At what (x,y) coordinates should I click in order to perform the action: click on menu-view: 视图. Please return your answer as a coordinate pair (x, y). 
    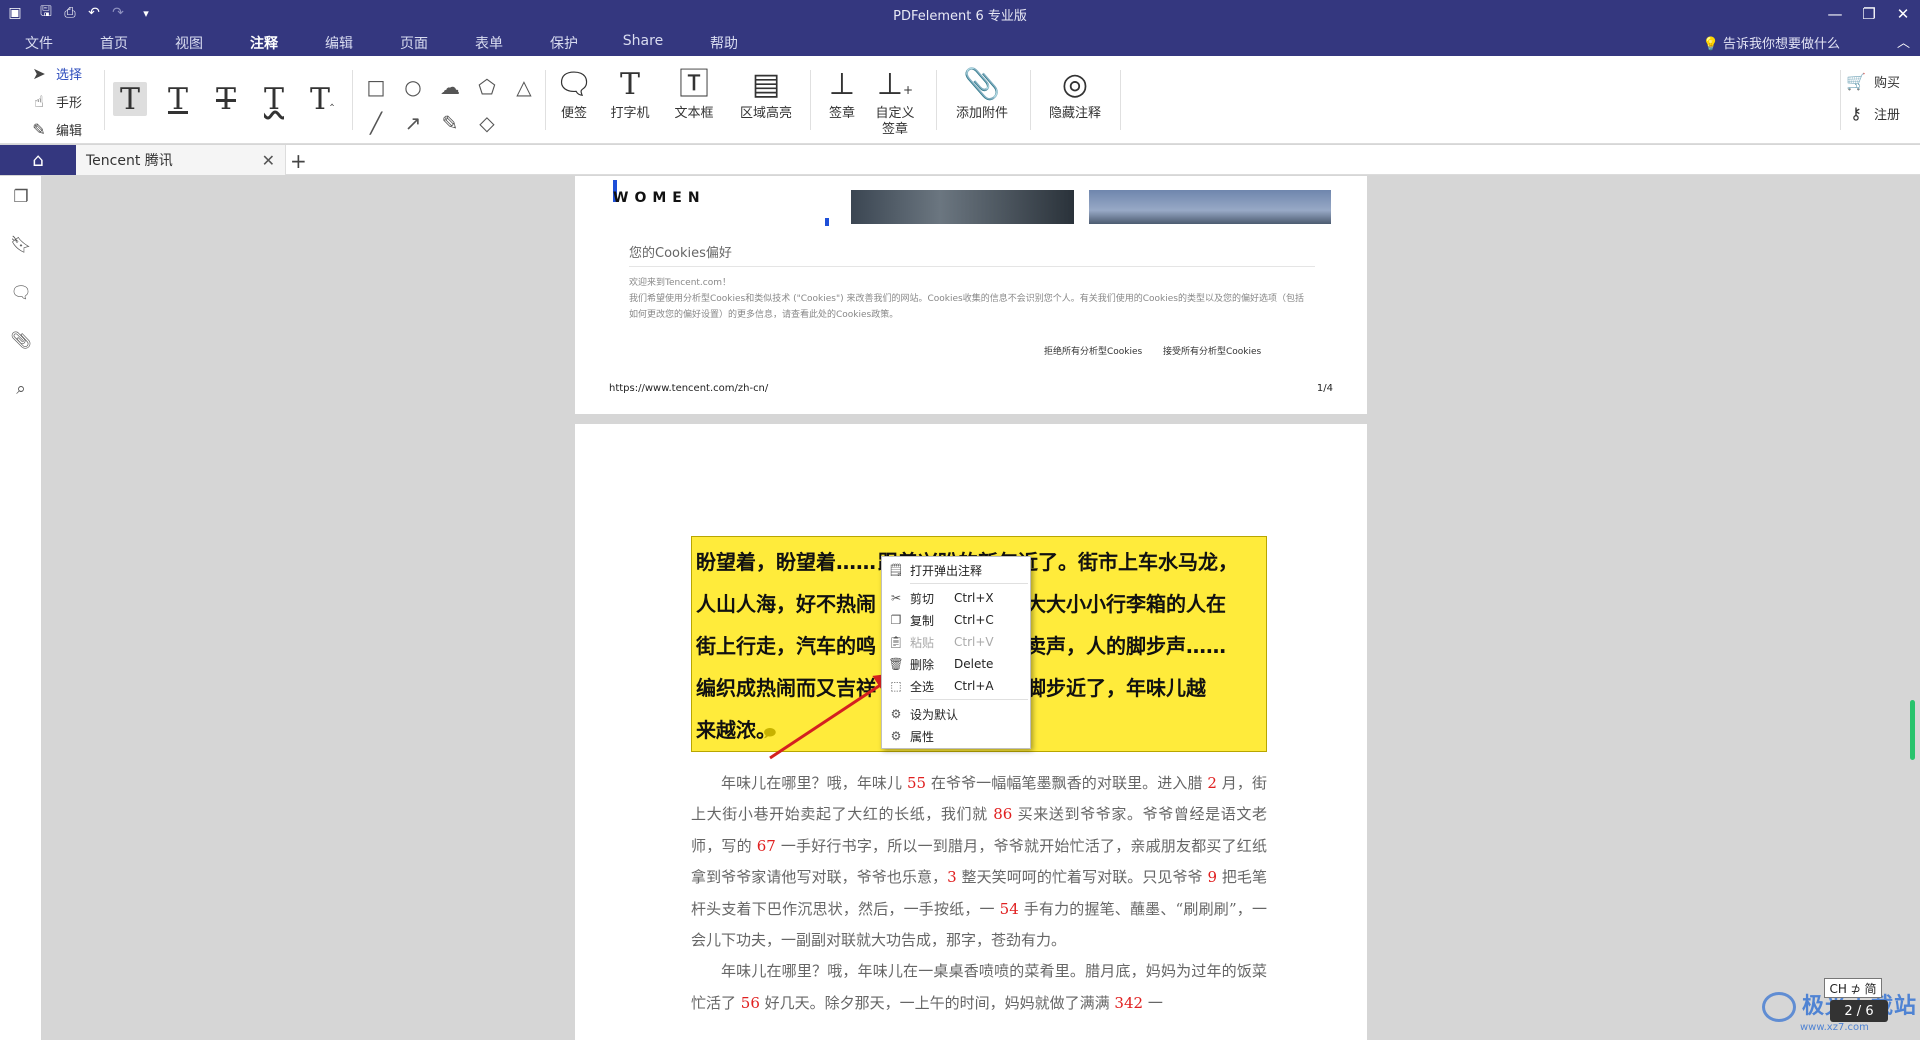
    Looking at the image, I should click on (189, 43).